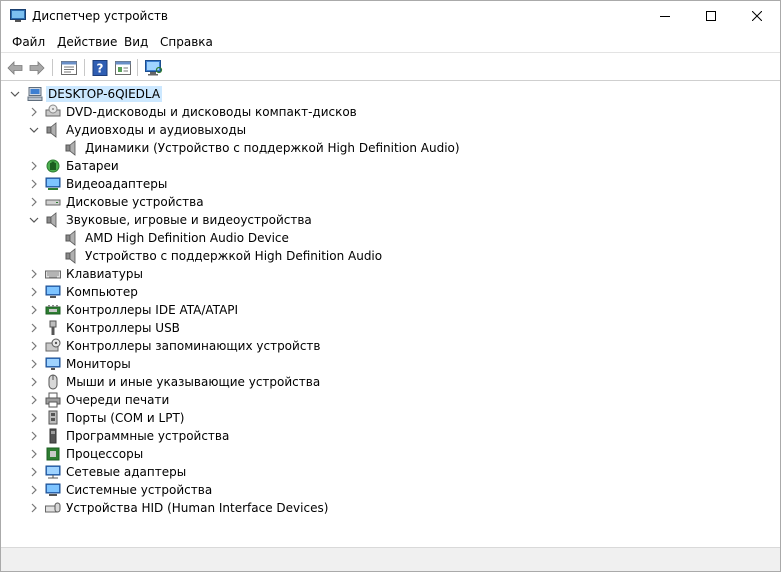 This screenshot has width=781, height=572. Describe the element at coordinates (390, 346) in the screenshot. I see `tree-category-row: Контроллеры запоминающих устройств` at that location.